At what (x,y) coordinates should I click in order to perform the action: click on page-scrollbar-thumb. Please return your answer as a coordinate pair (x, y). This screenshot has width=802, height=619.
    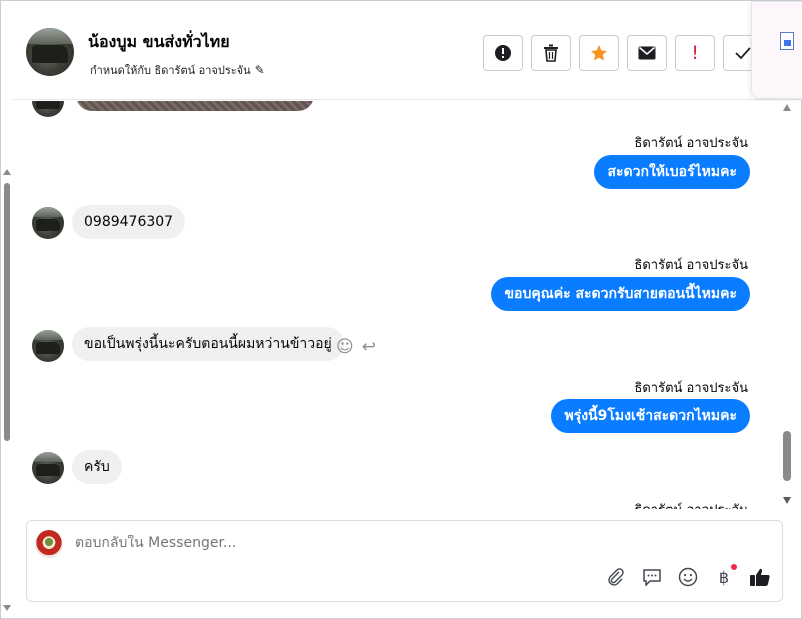
    Looking at the image, I should click on (7, 312).